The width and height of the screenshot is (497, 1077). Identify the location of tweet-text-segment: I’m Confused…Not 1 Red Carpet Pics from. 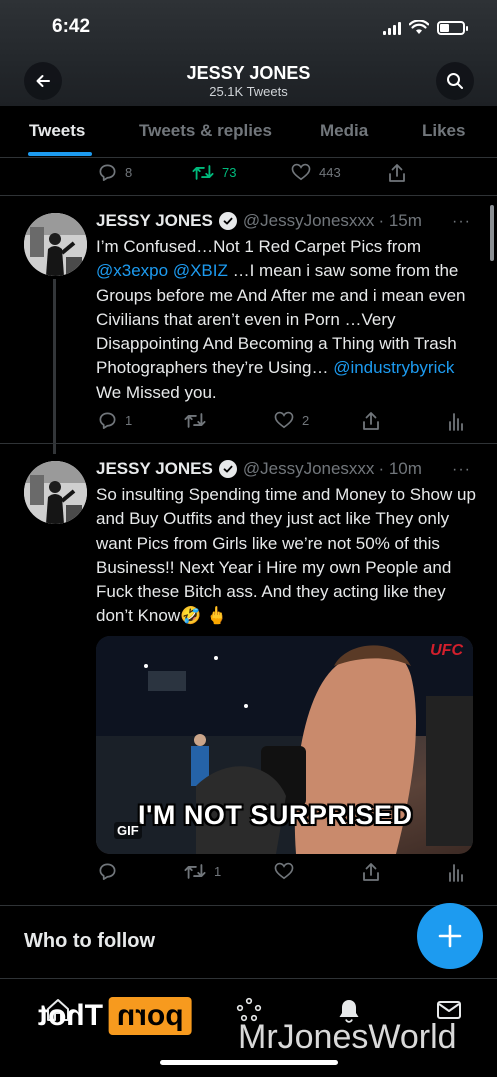
(259, 246).